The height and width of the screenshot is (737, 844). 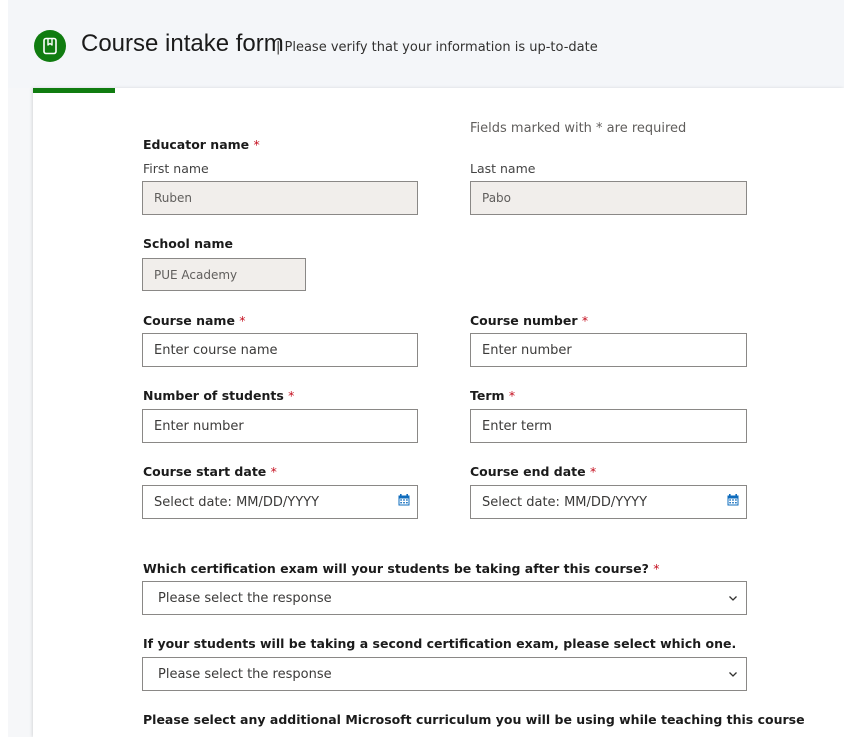 What do you see at coordinates (529, 320) in the screenshot?
I see `course-number-label: Course number *` at bounding box center [529, 320].